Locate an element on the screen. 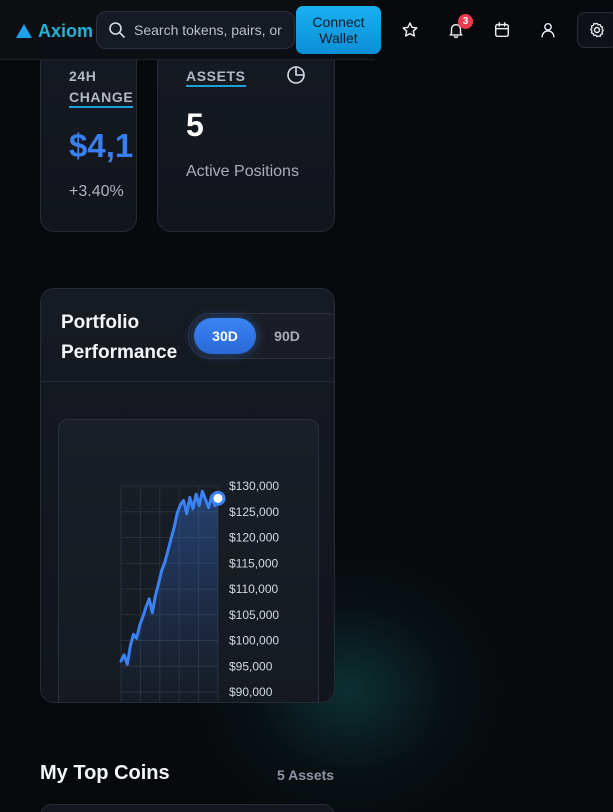 The width and height of the screenshot is (613, 812). y-tick-label: $90,000 is located at coordinates (251, 692).